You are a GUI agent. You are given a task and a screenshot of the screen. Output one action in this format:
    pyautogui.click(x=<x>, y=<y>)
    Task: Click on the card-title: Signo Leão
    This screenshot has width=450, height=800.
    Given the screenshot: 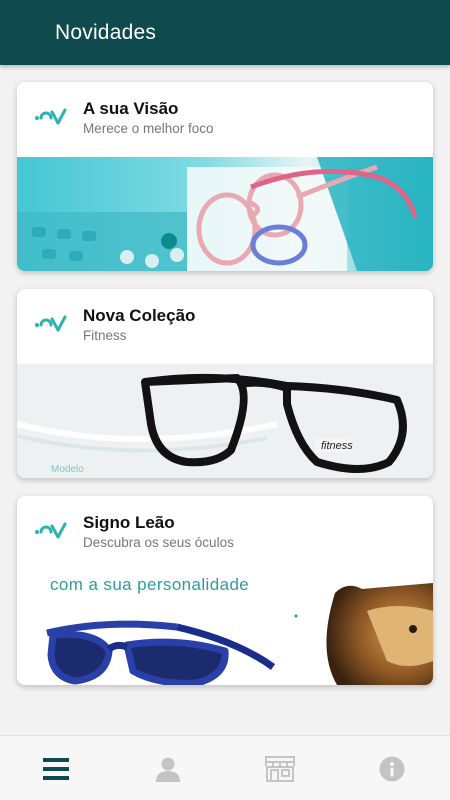 What is the action you would take?
    pyautogui.click(x=129, y=522)
    